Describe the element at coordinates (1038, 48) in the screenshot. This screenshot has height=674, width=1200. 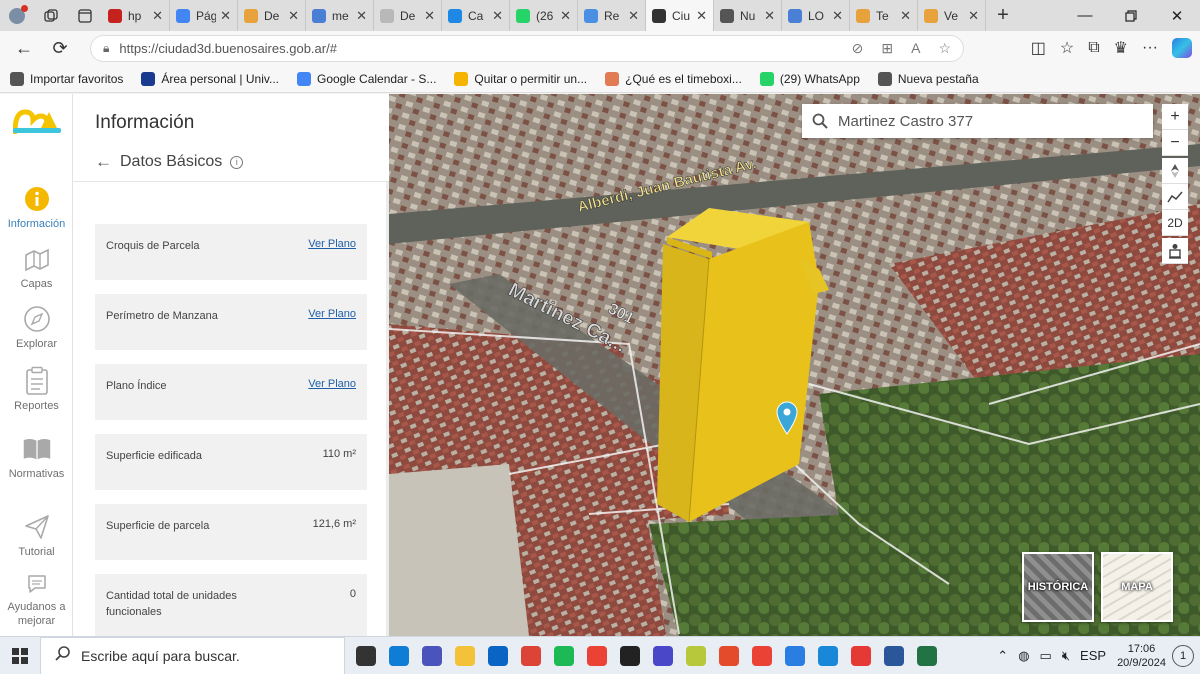
I see `split-screen-icon: ◫` at that location.